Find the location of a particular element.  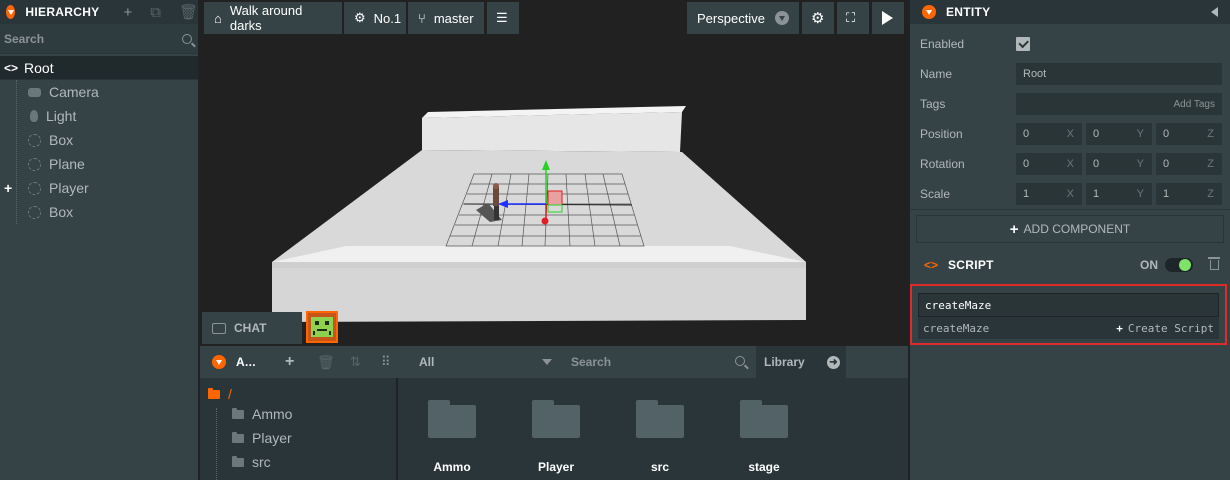

library-button: Library ➜ is located at coordinates (801, 362).